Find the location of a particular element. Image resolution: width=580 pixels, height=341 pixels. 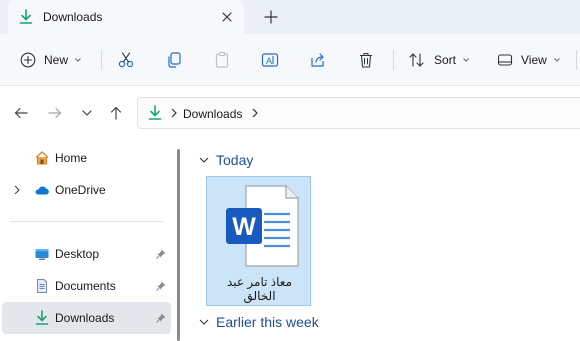

paste-button is located at coordinates (222, 60).